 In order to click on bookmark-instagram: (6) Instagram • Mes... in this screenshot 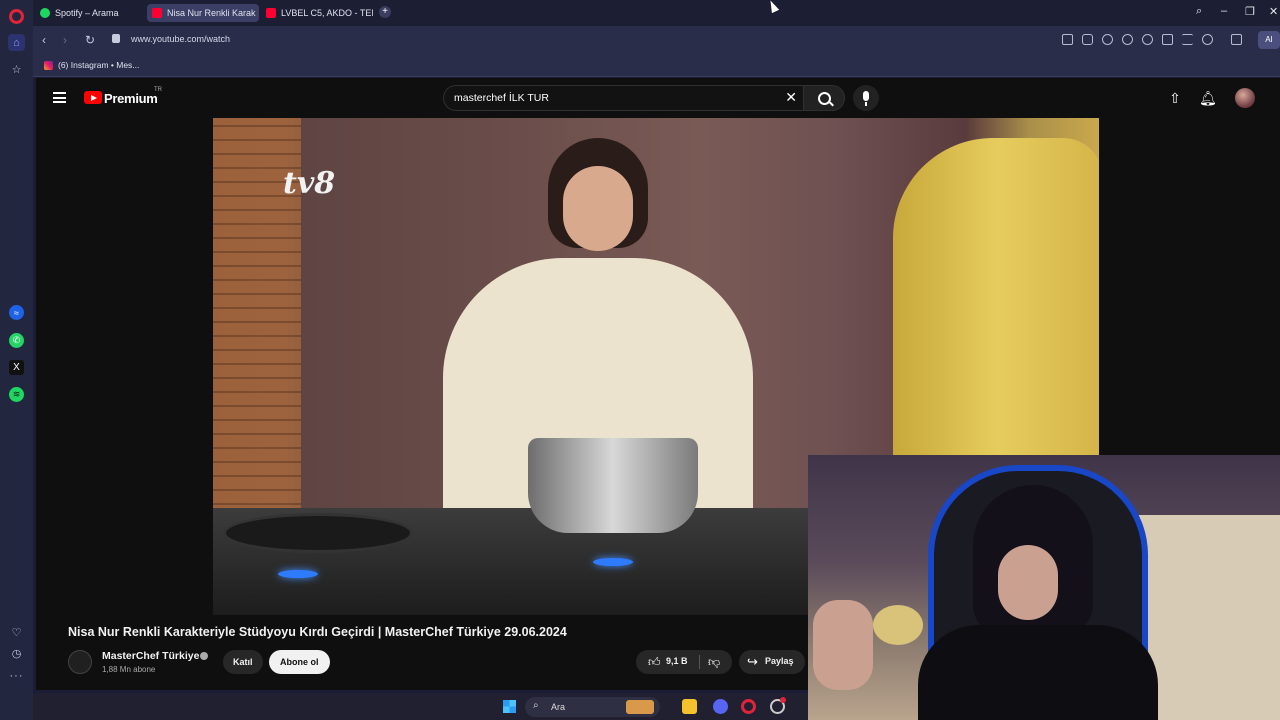, I will do `click(91, 65)`.